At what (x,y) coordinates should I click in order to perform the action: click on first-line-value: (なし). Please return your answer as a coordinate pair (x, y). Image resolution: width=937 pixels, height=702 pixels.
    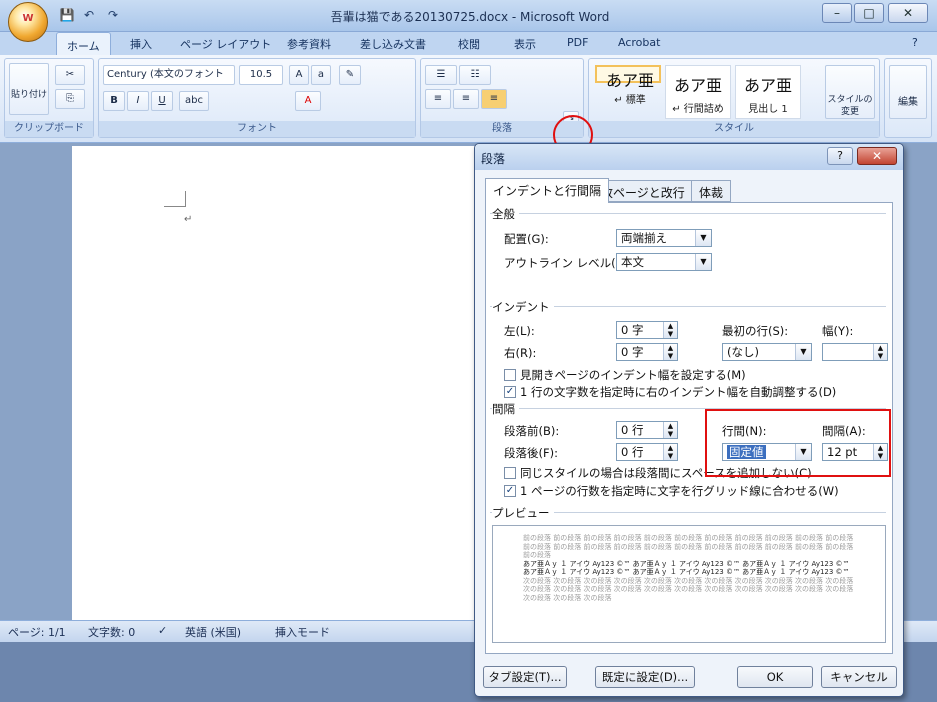
    Looking at the image, I should click on (743, 352).